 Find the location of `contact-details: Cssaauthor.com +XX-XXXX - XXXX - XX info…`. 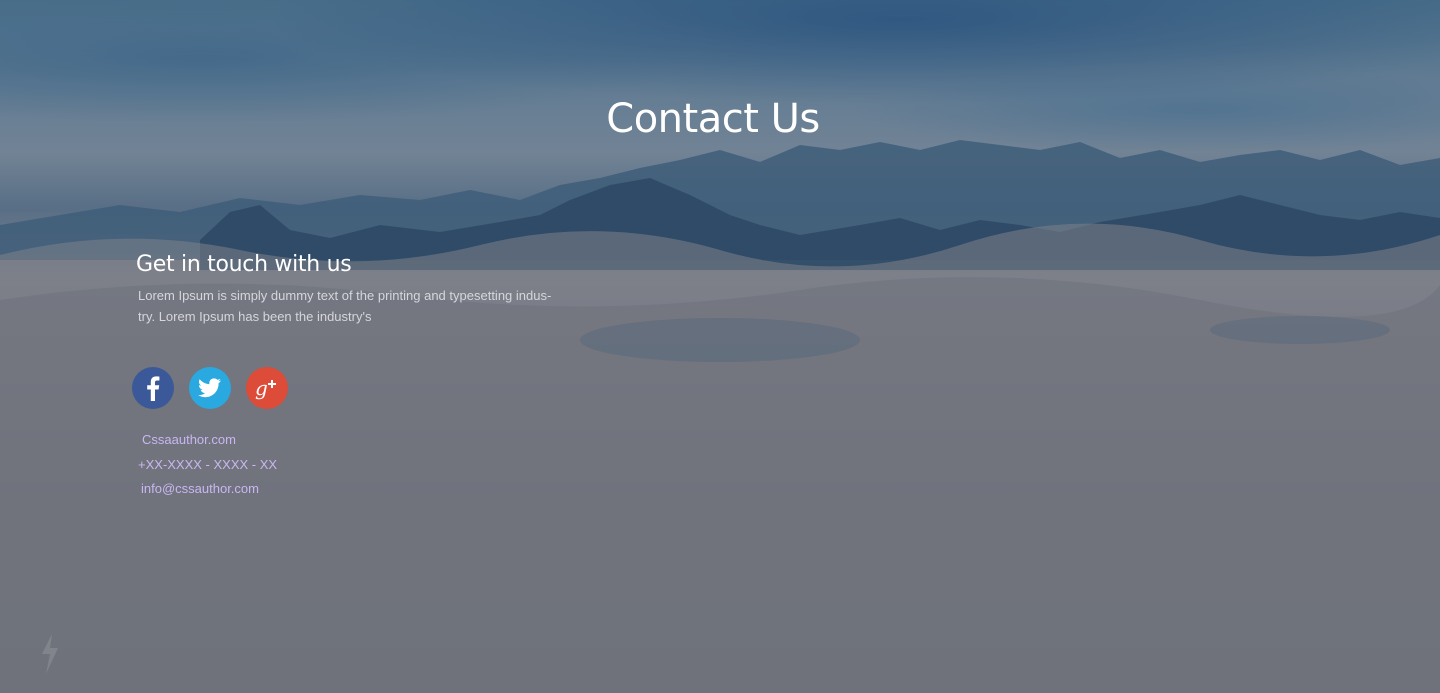

contact-details: Cssaauthor.com +XX-XXXX - XXXX - XX info… is located at coordinates (207, 465).